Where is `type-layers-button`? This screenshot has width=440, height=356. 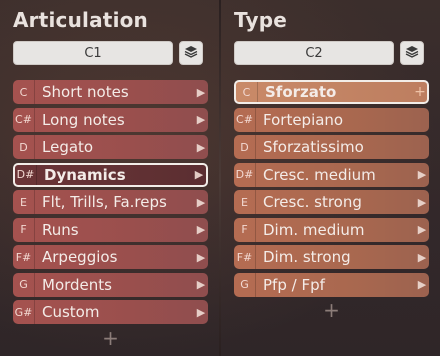 type-layers-button is located at coordinates (412, 53).